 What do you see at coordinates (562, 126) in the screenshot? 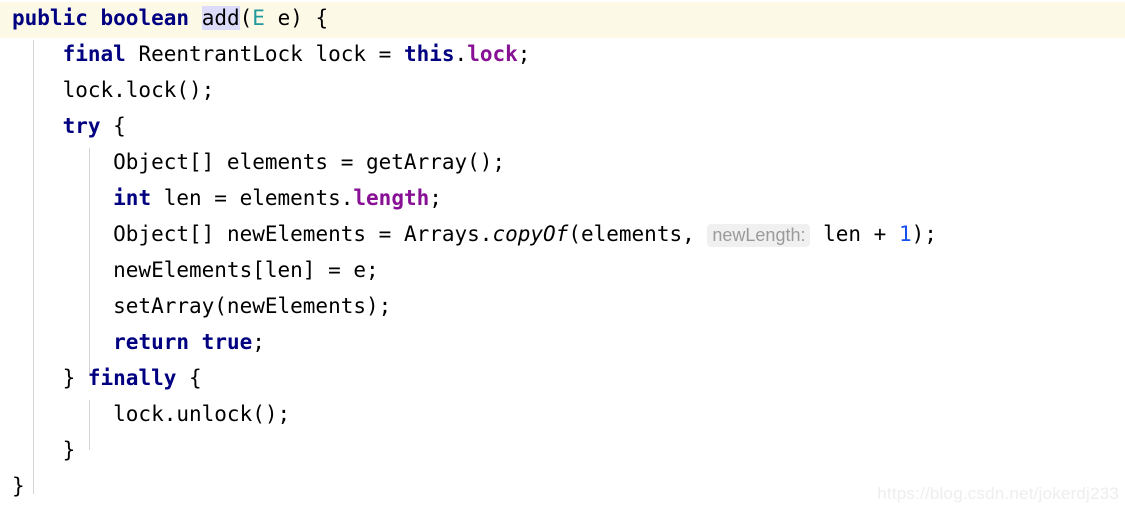
I see `code-line-4: try {` at bounding box center [562, 126].